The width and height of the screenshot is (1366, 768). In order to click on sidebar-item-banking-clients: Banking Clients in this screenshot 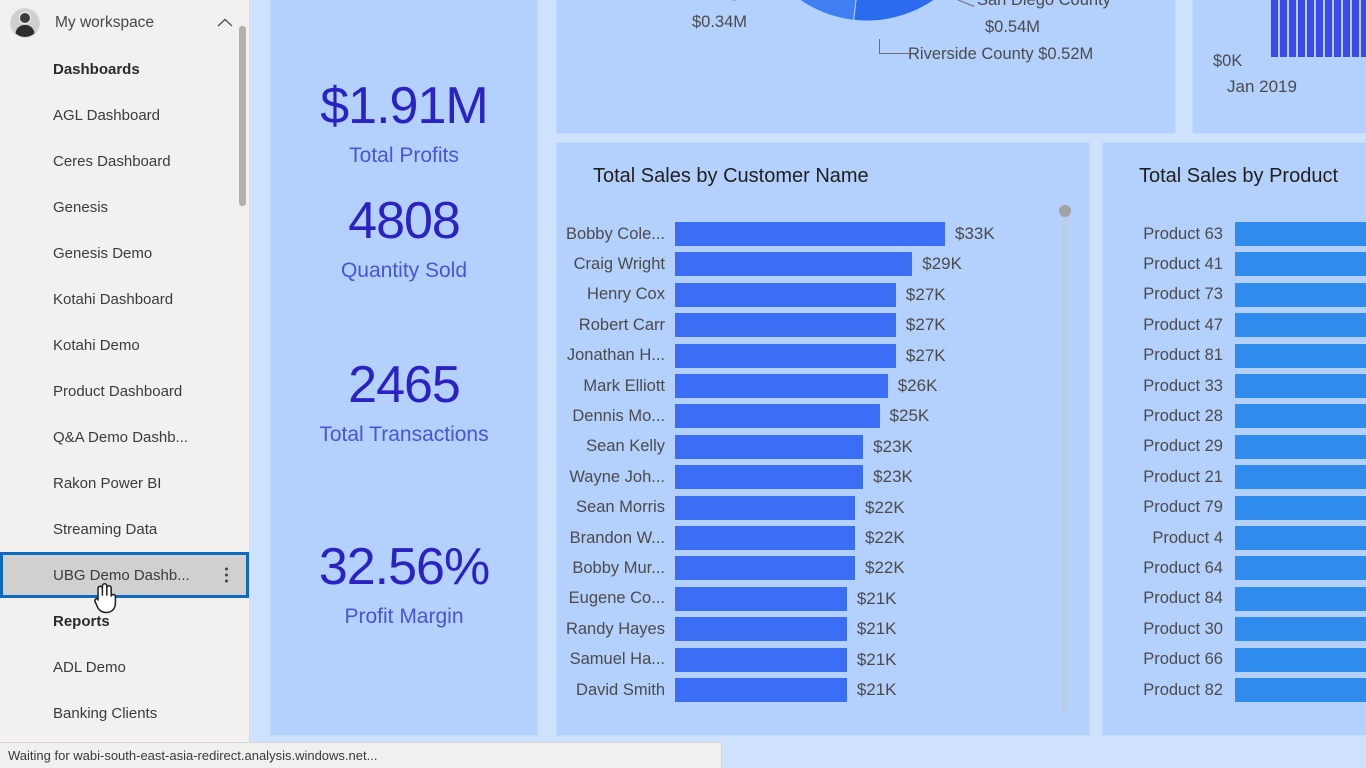, I will do `click(124, 713)`.